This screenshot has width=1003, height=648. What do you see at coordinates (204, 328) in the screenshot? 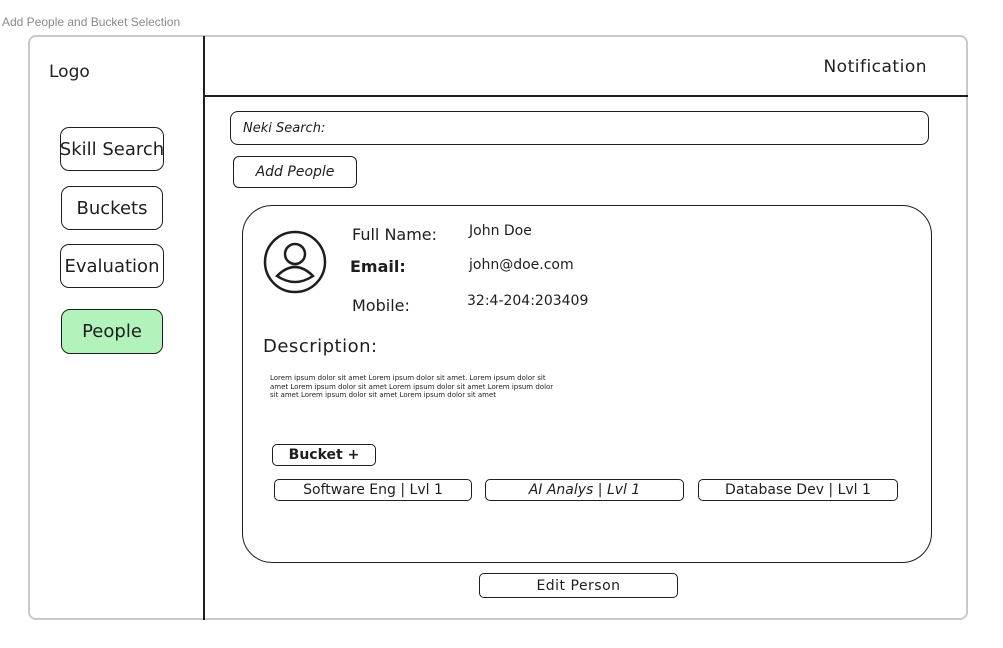
I see `sidebar-divider` at bounding box center [204, 328].